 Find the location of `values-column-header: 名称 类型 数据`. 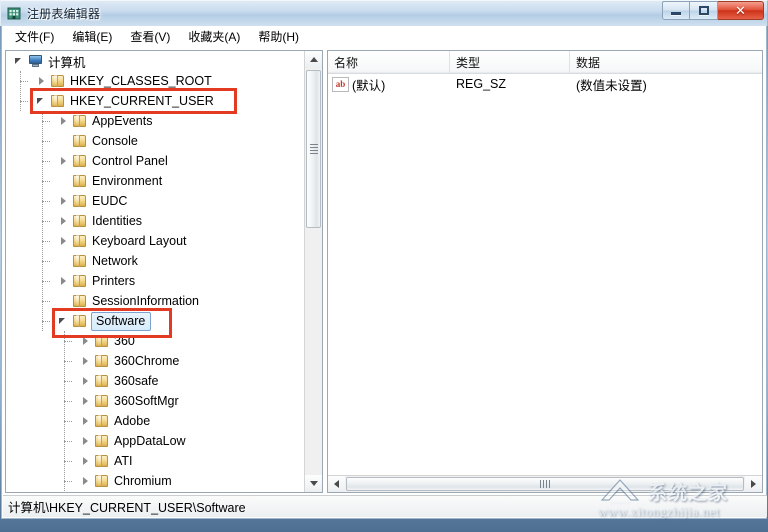

values-column-header: 名称 类型 数据 is located at coordinates (545, 62).